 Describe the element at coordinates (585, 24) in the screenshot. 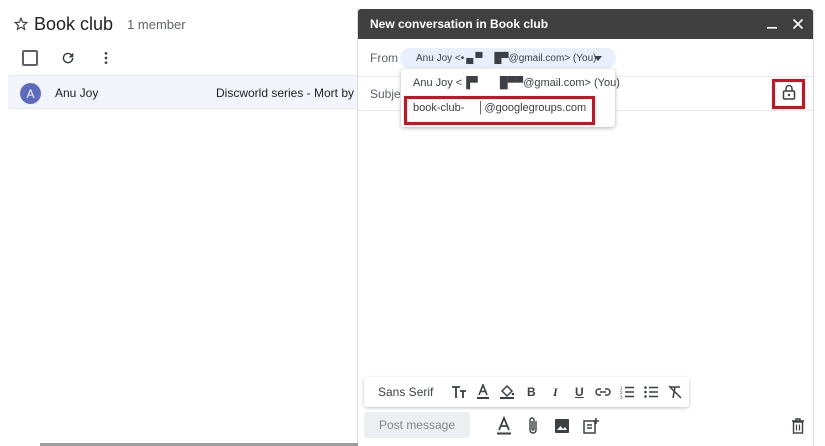

I see `compose-titlebar: New conversation in Book club` at that location.